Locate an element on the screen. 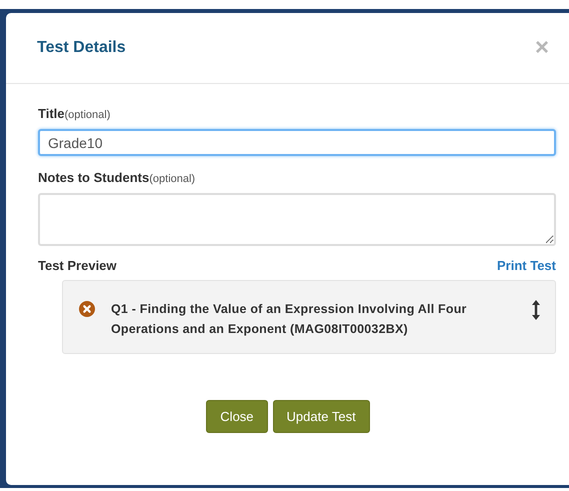 The image size is (569, 491). title-field: Grade10 is located at coordinates (297, 142).